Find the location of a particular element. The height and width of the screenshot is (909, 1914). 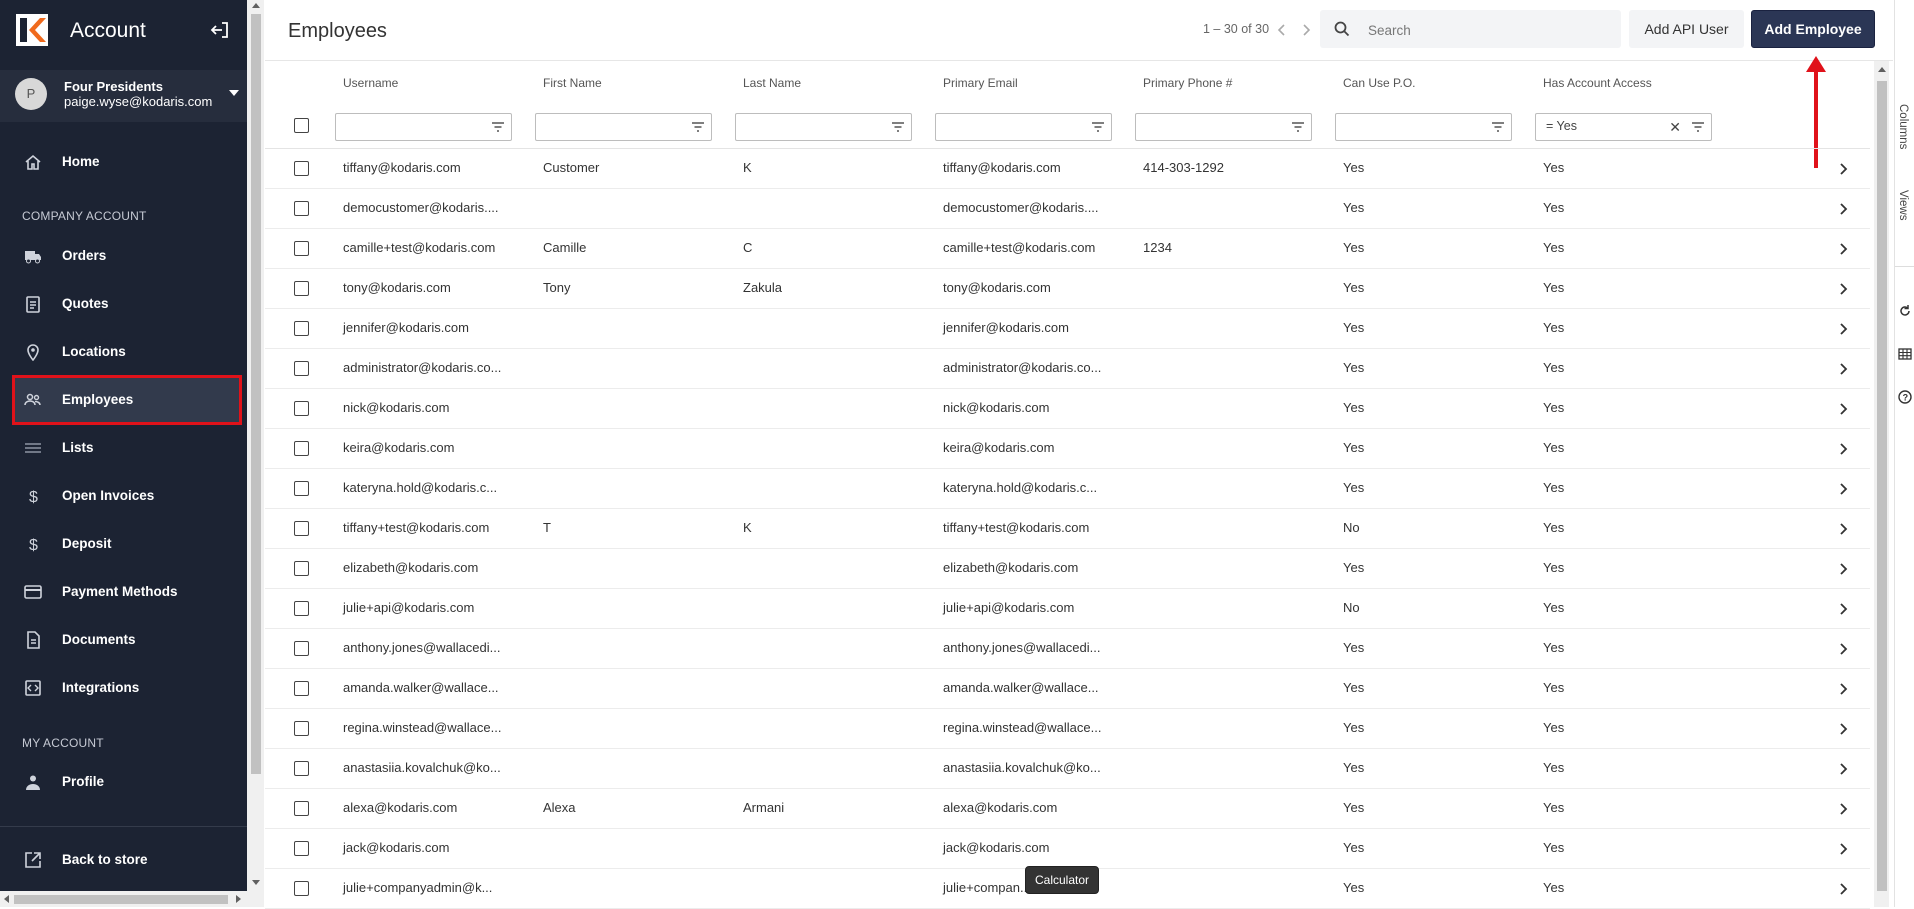

sidebar-item-lists: Lists is located at coordinates (127, 448).